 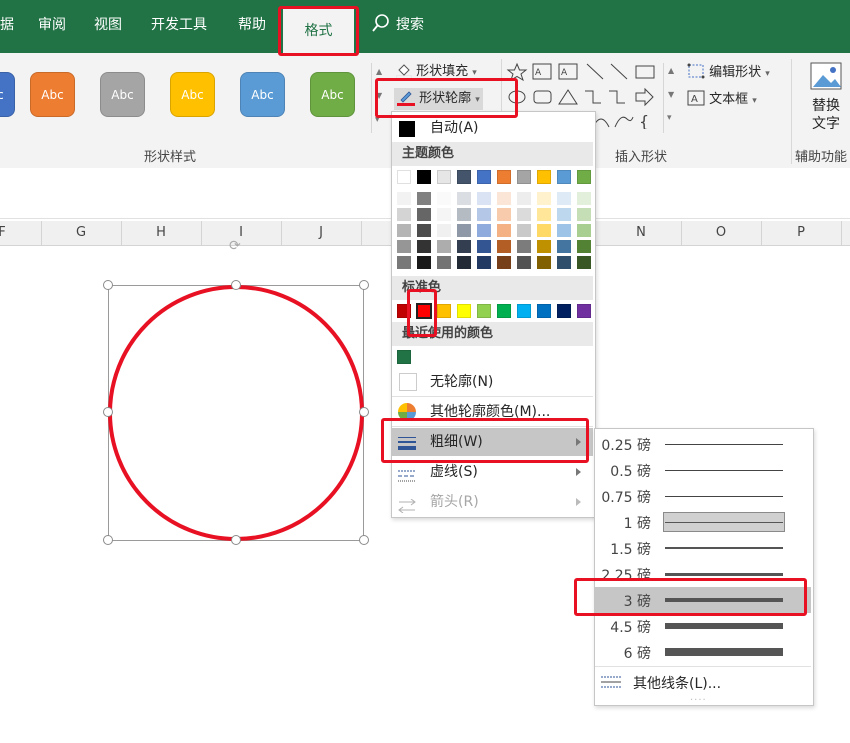 What do you see at coordinates (161, 232) in the screenshot?
I see `column-header: H` at bounding box center [161, 232].